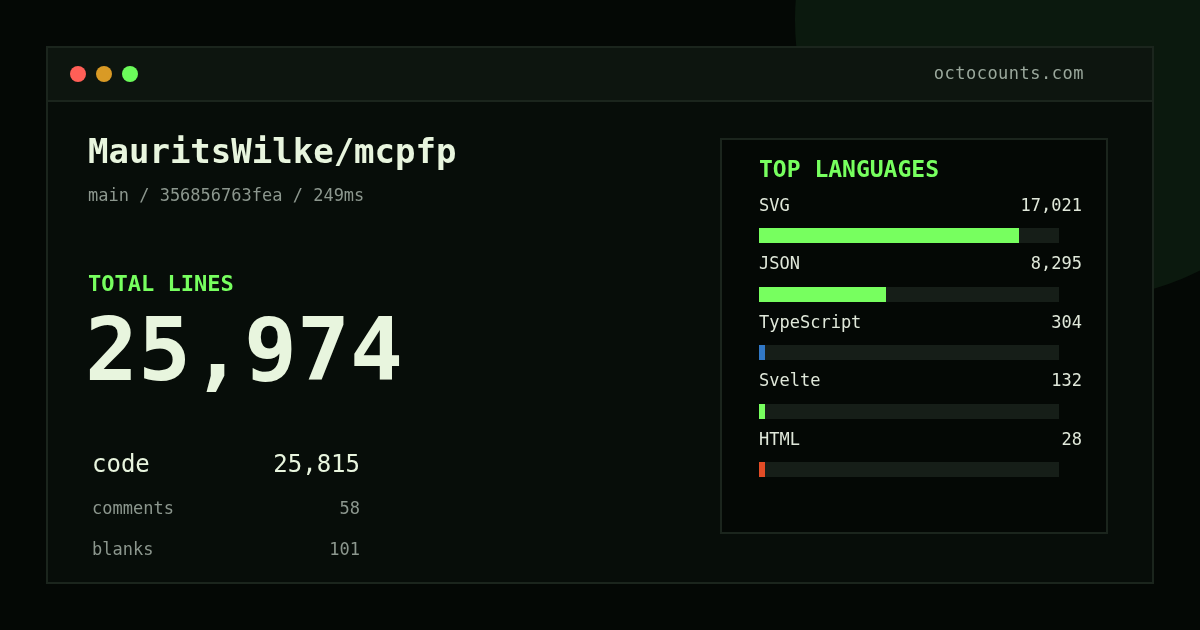 The image size is (1200, 630). What do you see at coordinates (227, 195) in the screenshot?
I see `repo-meta: main / 356856763fea / 249ms` at bounding box center [227, 195].